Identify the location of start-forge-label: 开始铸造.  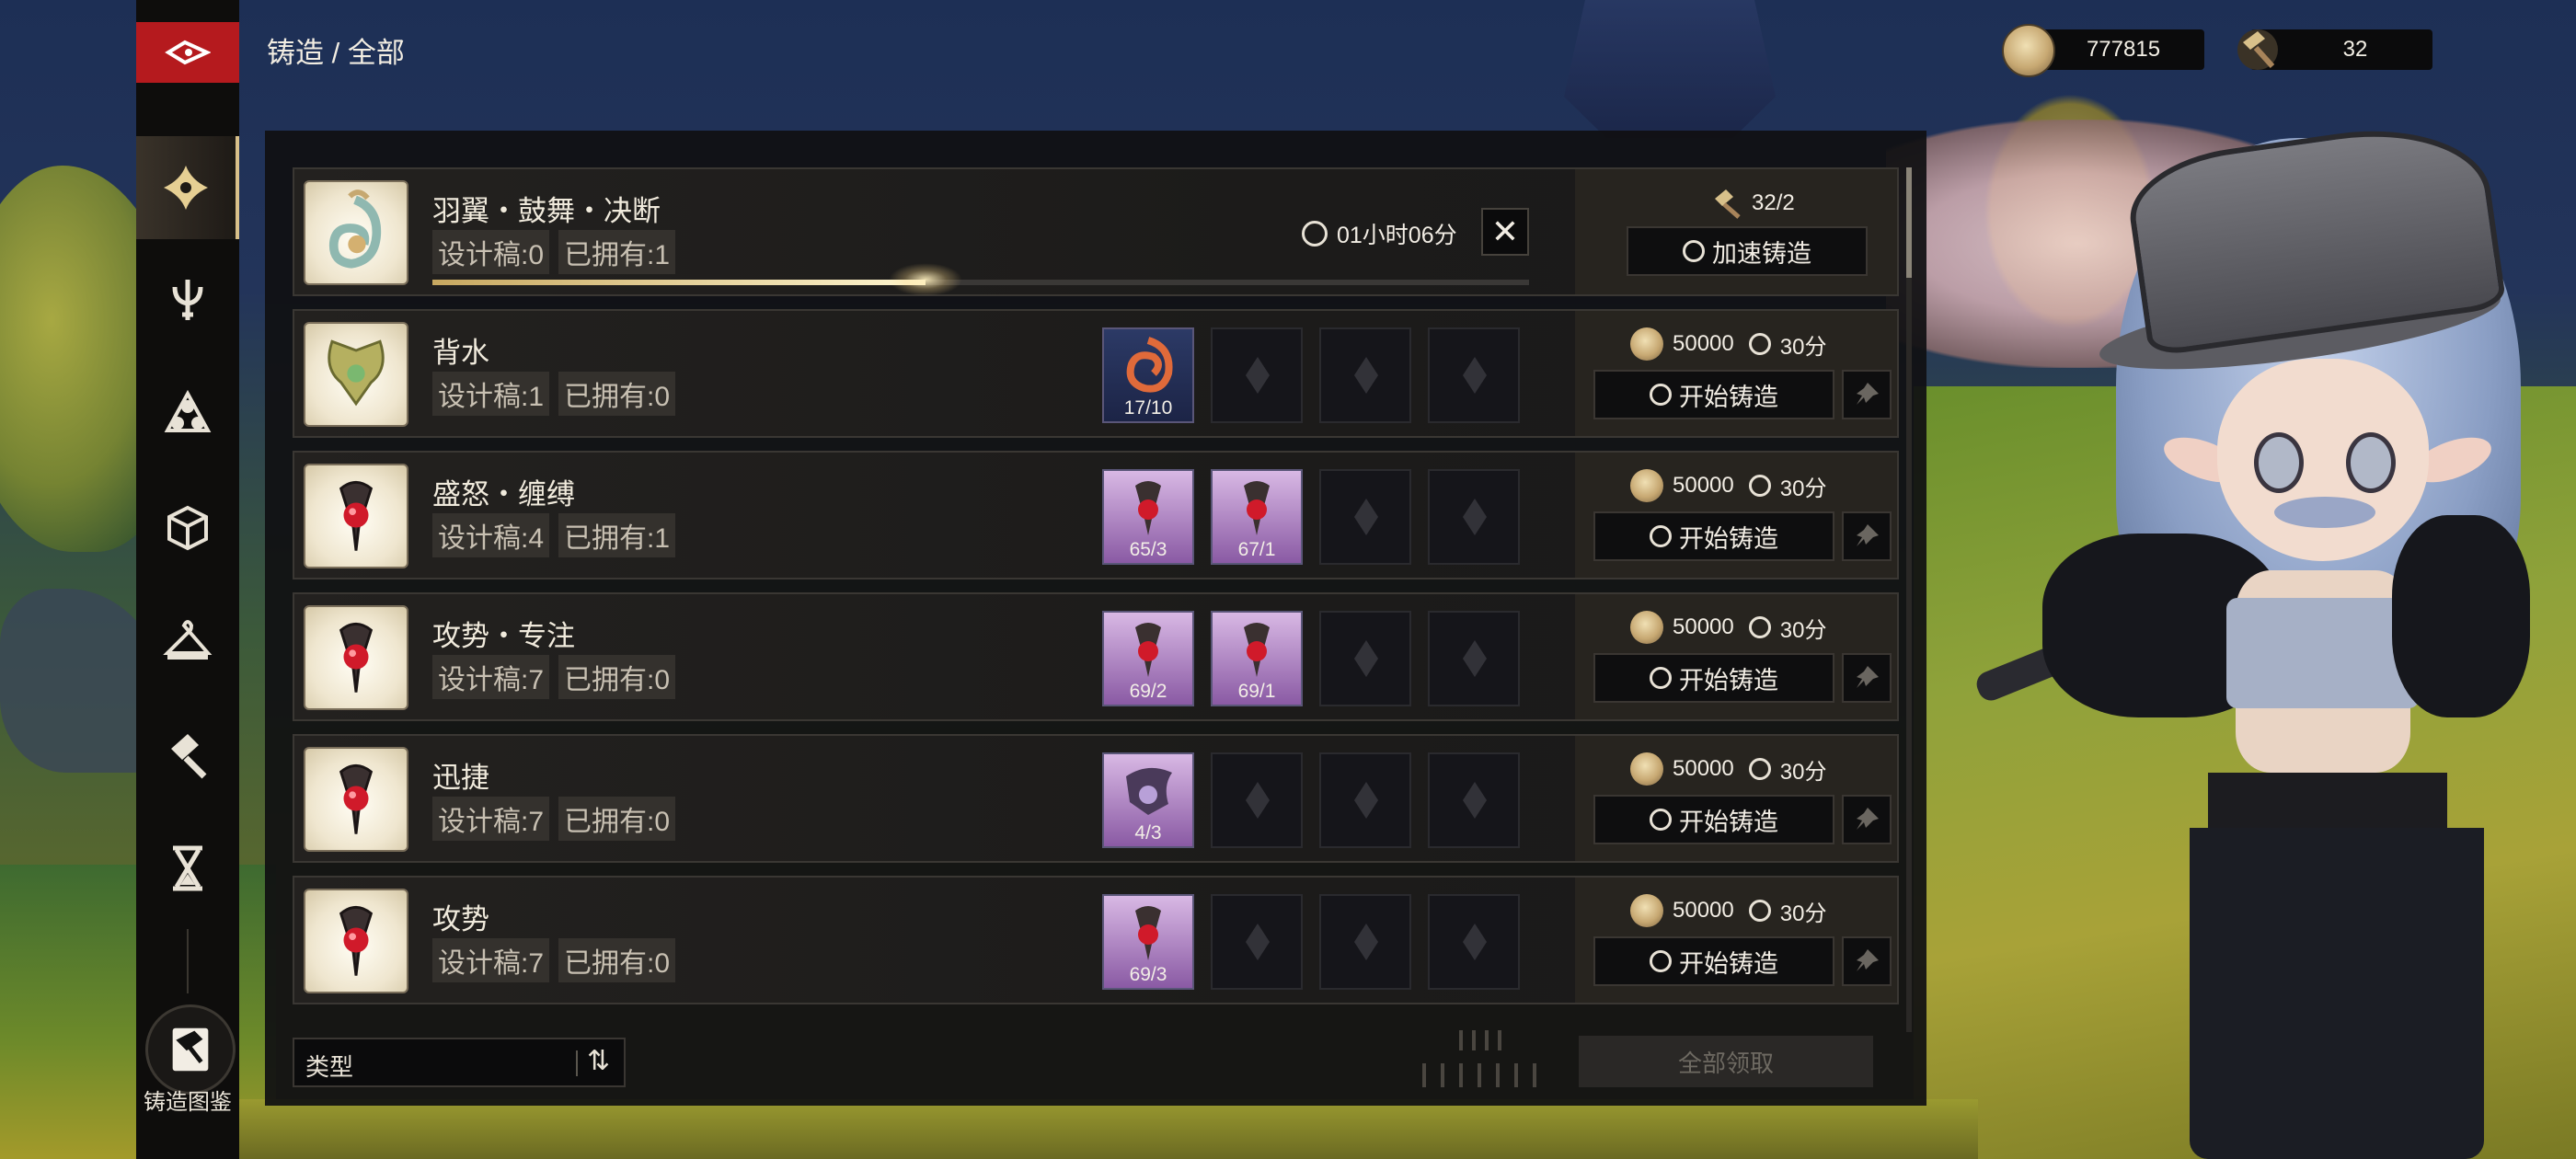
(1728, 397).